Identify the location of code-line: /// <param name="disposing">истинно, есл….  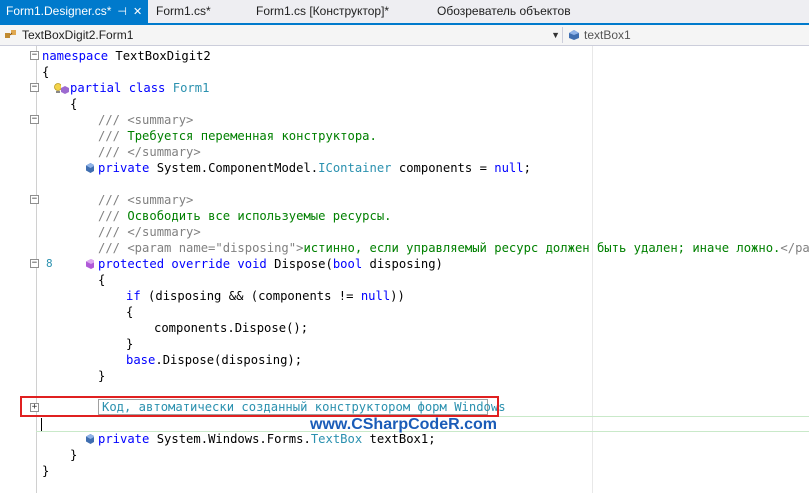
(404, 248).